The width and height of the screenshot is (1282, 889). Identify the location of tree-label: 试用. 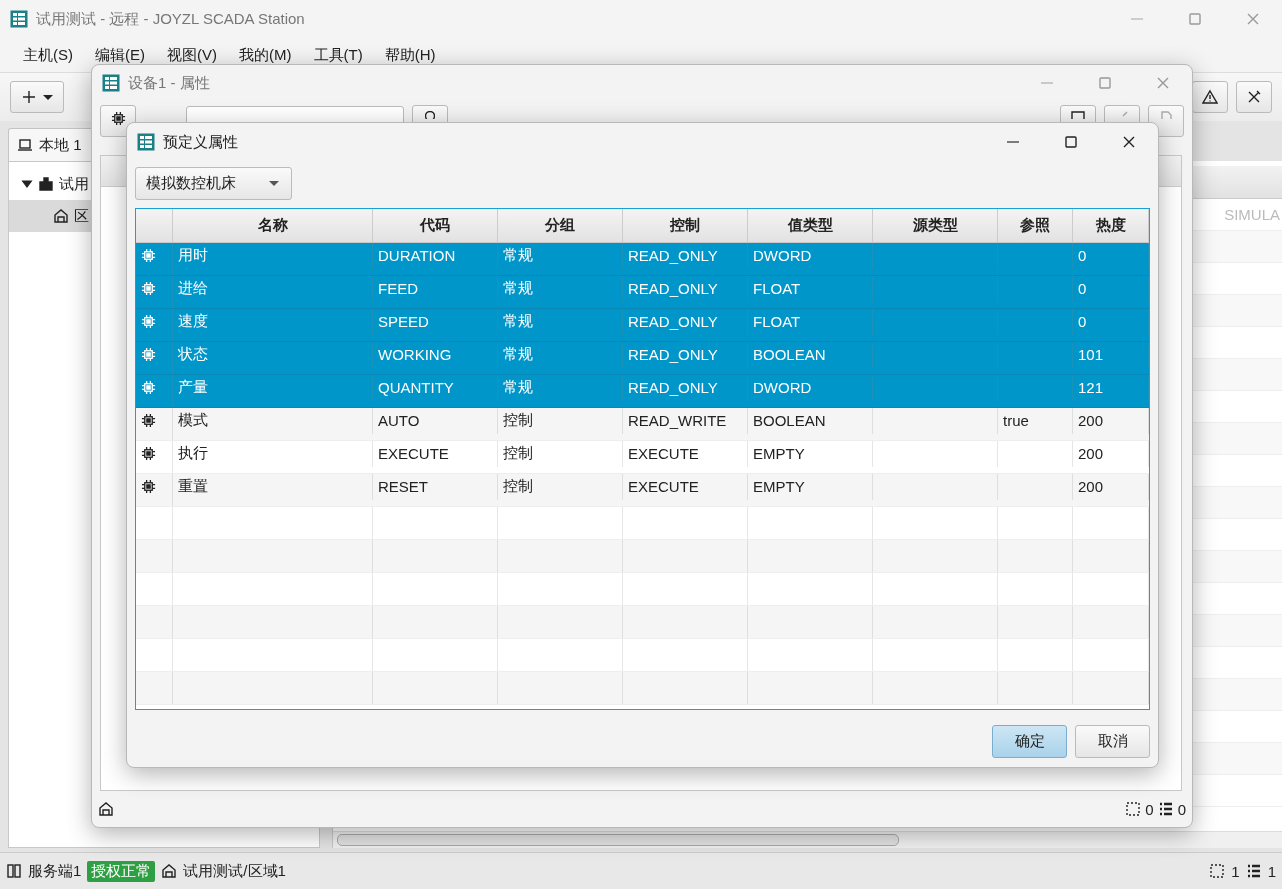
(74, 184).